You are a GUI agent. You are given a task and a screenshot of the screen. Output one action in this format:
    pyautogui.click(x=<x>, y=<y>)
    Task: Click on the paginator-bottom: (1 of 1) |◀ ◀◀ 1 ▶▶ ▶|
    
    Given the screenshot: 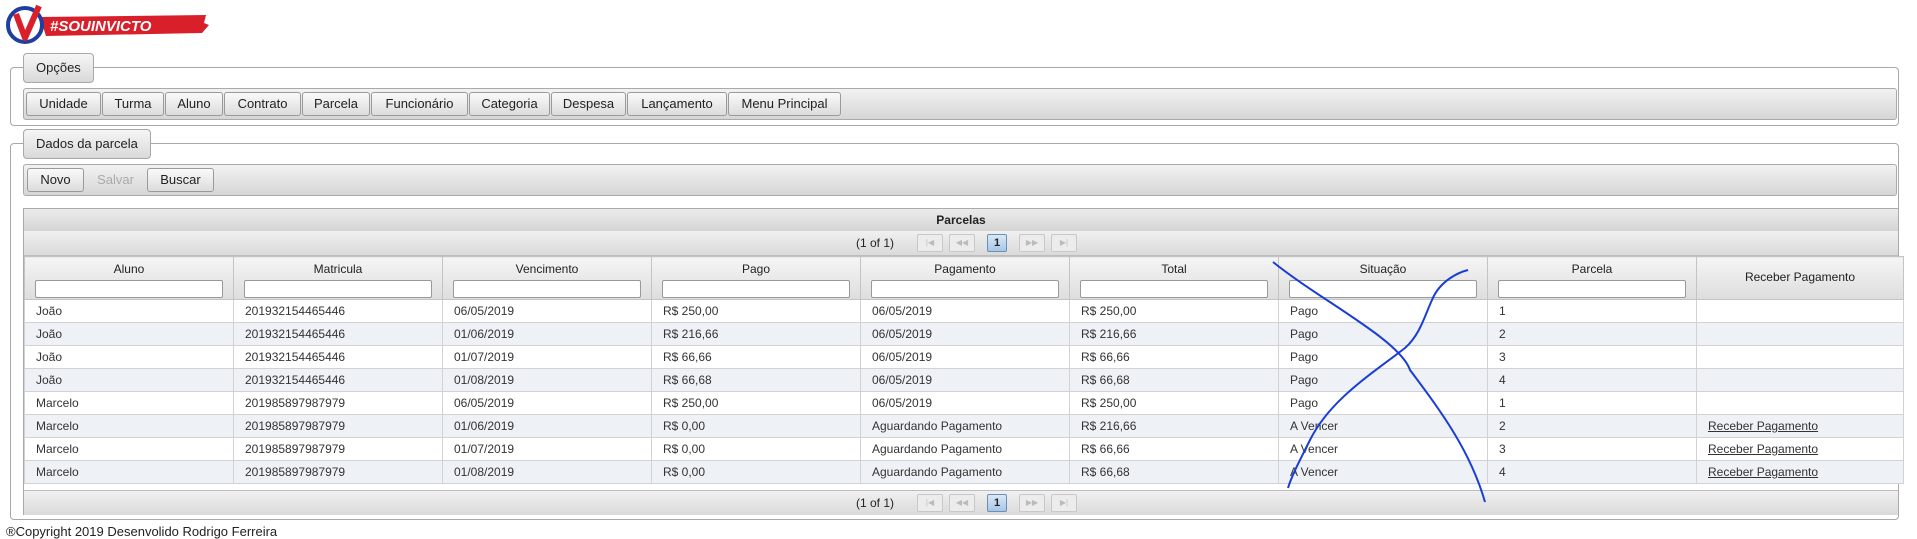 What is the action you would take?
    pyautogui.click(x=961, y=502)
    